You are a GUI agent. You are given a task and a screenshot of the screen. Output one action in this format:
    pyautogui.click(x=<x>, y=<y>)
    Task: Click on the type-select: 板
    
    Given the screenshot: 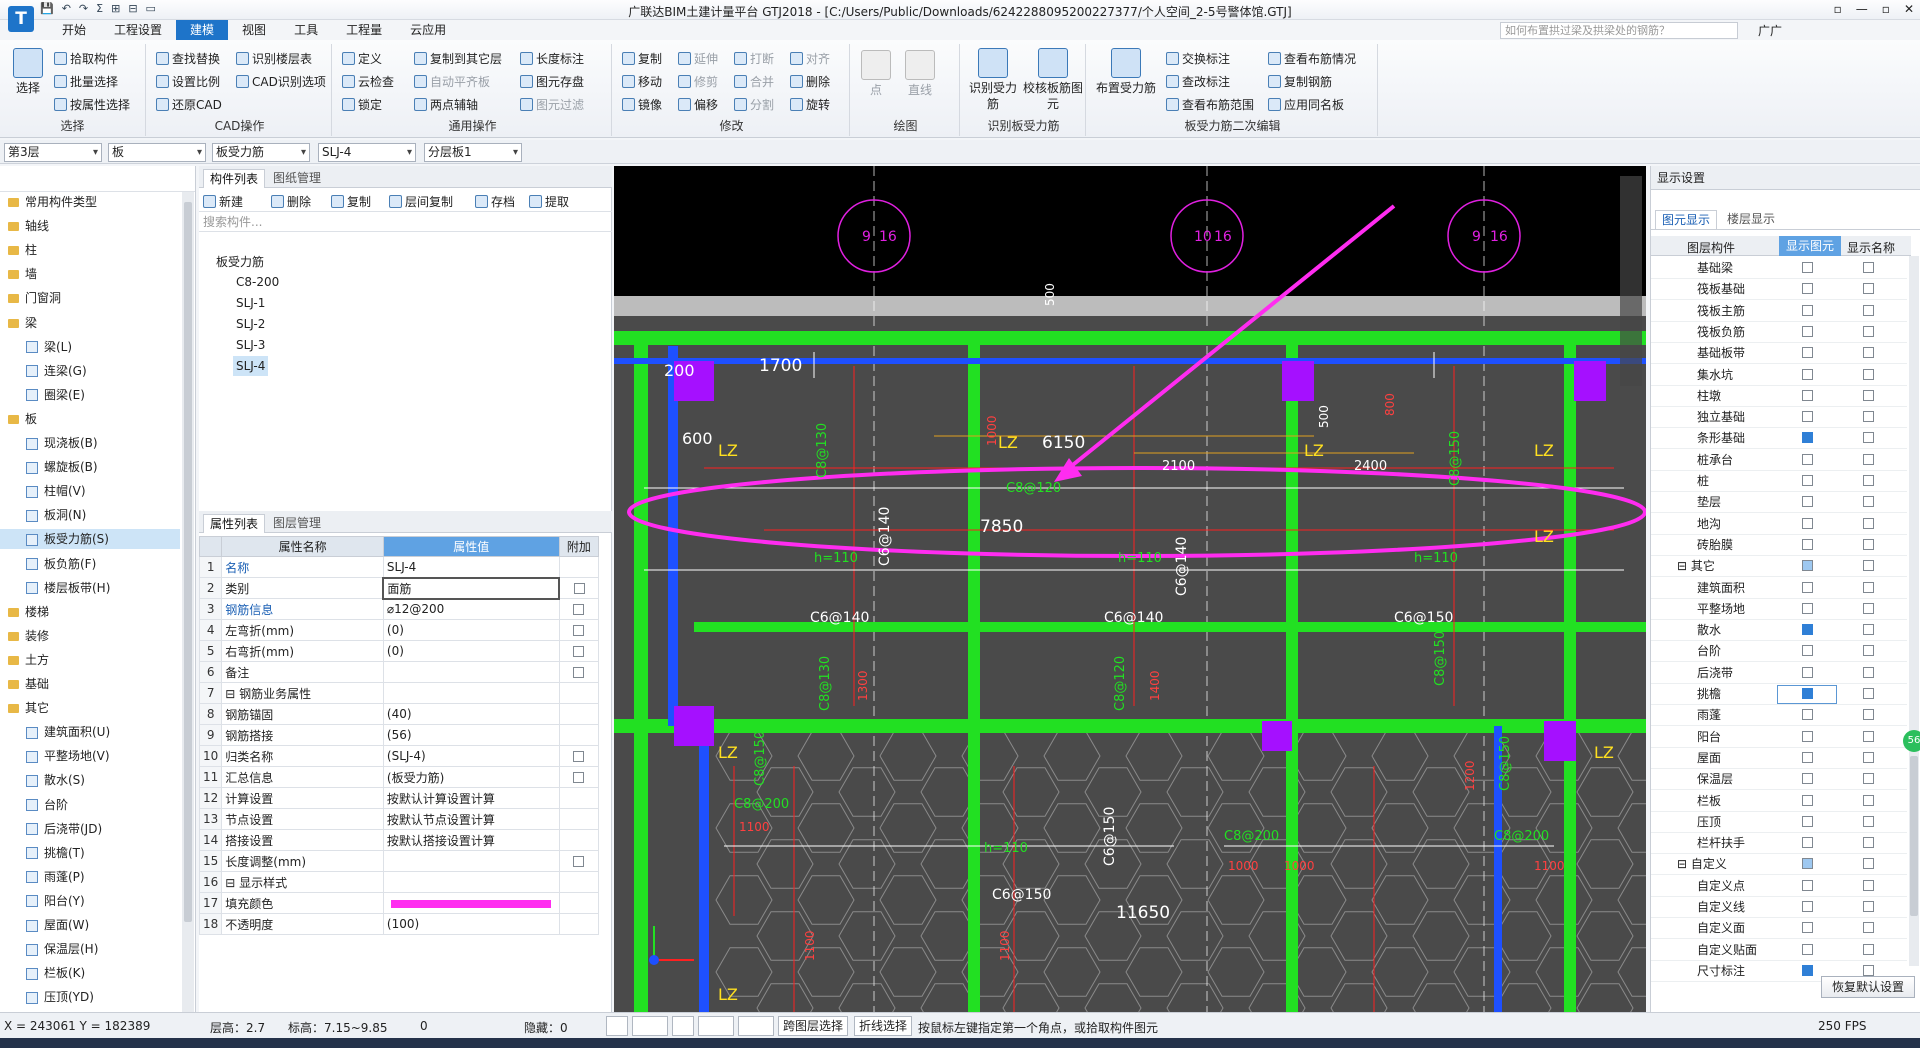 What is the action you would take?
    pyautogui.click(x=157, y=152)
    